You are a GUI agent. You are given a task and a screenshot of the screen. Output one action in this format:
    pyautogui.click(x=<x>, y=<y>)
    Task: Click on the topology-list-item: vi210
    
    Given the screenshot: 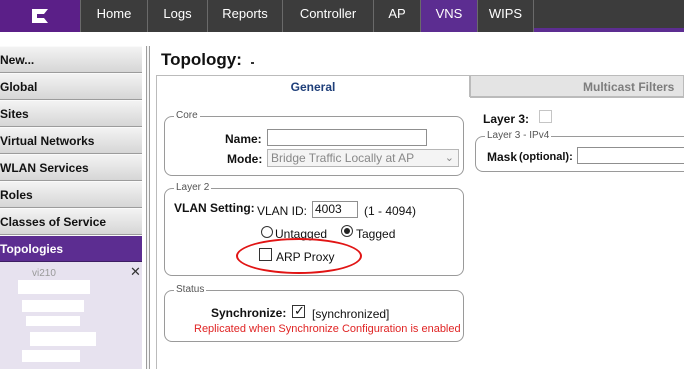 What is the action you would take?
    pyautogui.click(x=44, y=273)
    